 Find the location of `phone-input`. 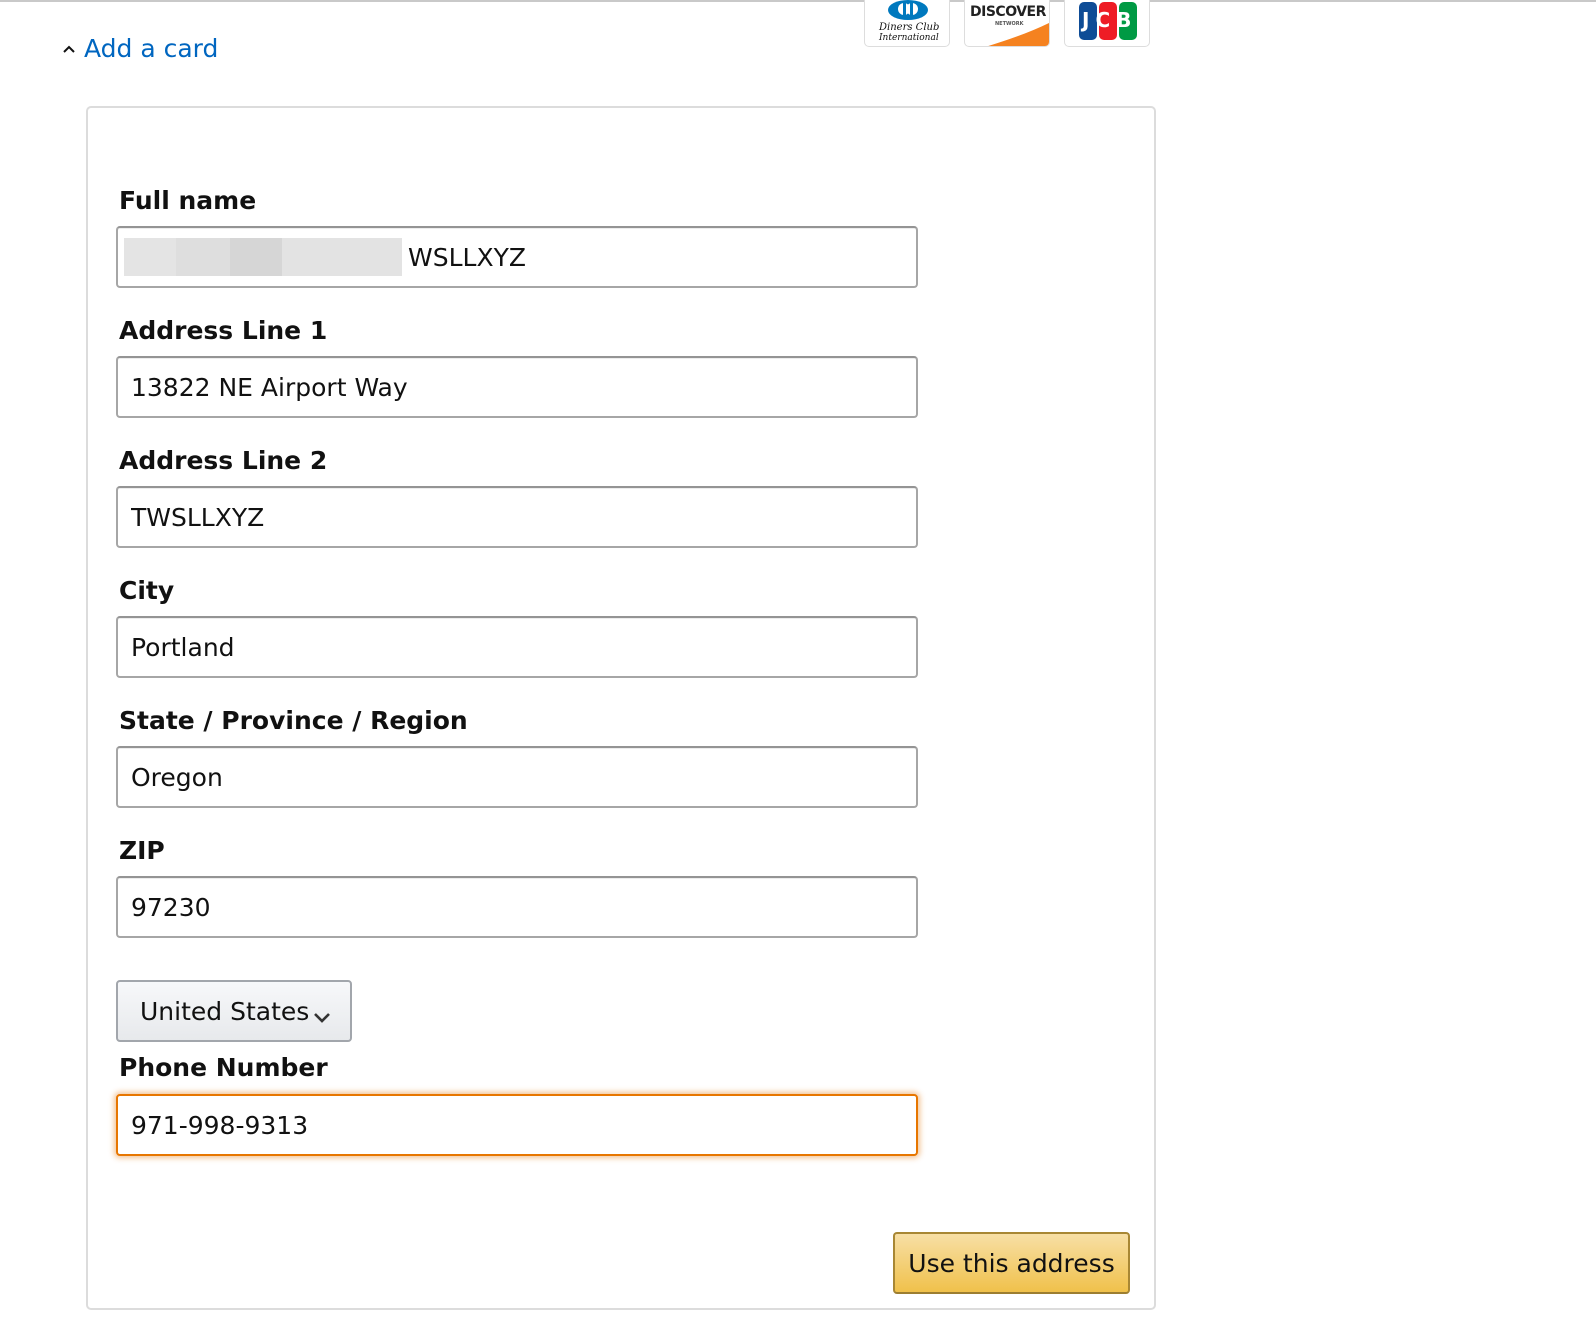

phone-input is located at coordinates (517, 1125).